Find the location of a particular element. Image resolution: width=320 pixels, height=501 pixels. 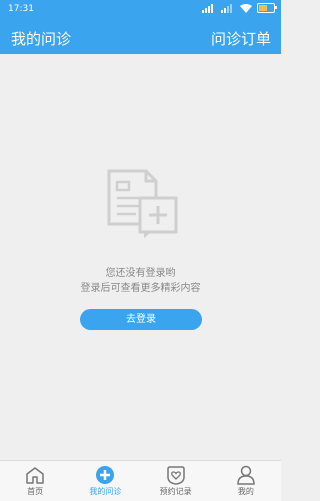

wifi-icon is located at coordinates (246, 8).